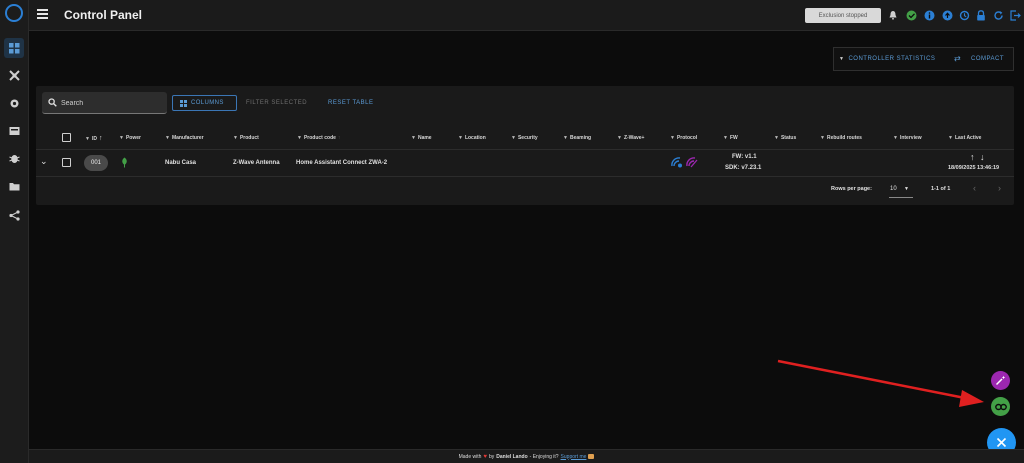 The image size is (1024, 463). I want to click on hands-emoji-icon, so click(591, 456).